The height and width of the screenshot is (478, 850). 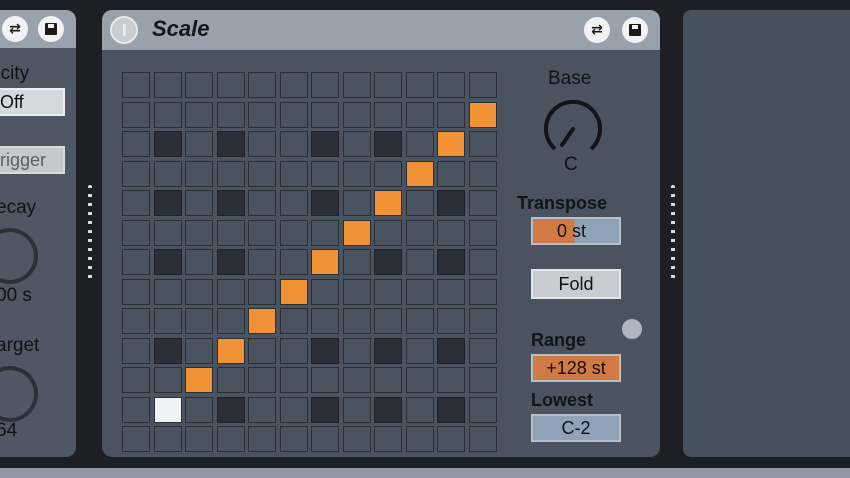 What do you see at coordinates (19, 256) in the screenshot?
I see `decay-knob` at bounding box center [19, 256].